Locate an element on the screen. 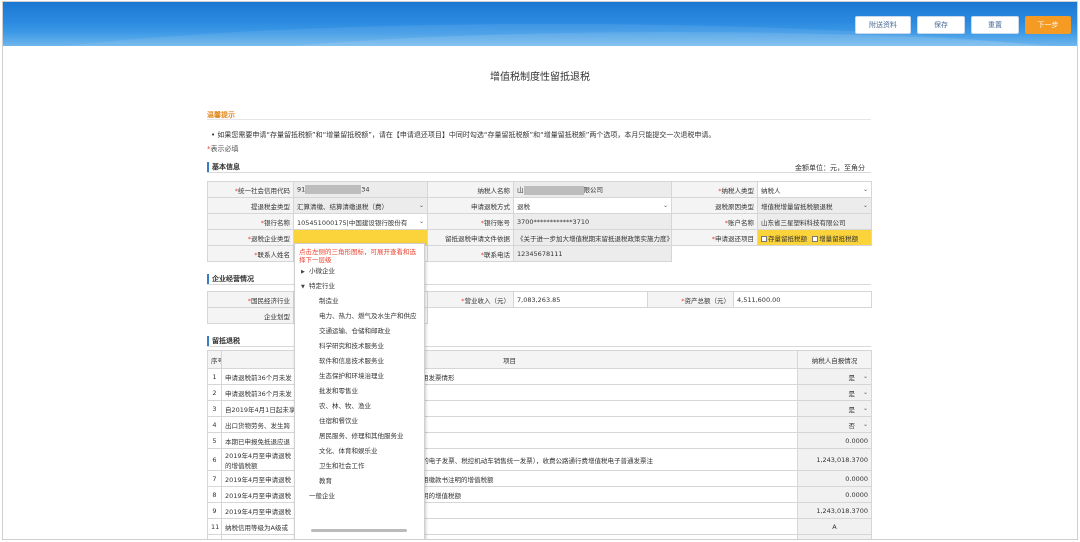 This screenshot has width=1080, height=542. dropdown-option: 农、林、牧、渔业 is located at coordinates (359, 406).